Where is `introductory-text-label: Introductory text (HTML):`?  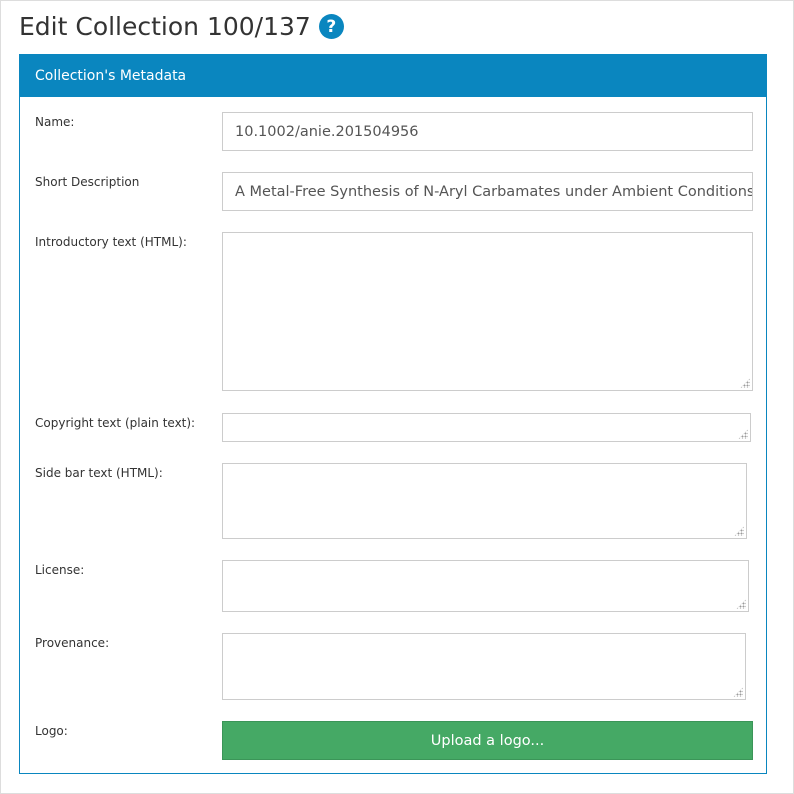 introductory-text-label: Introductory text (HTML): is located at coordinates (111, 242).